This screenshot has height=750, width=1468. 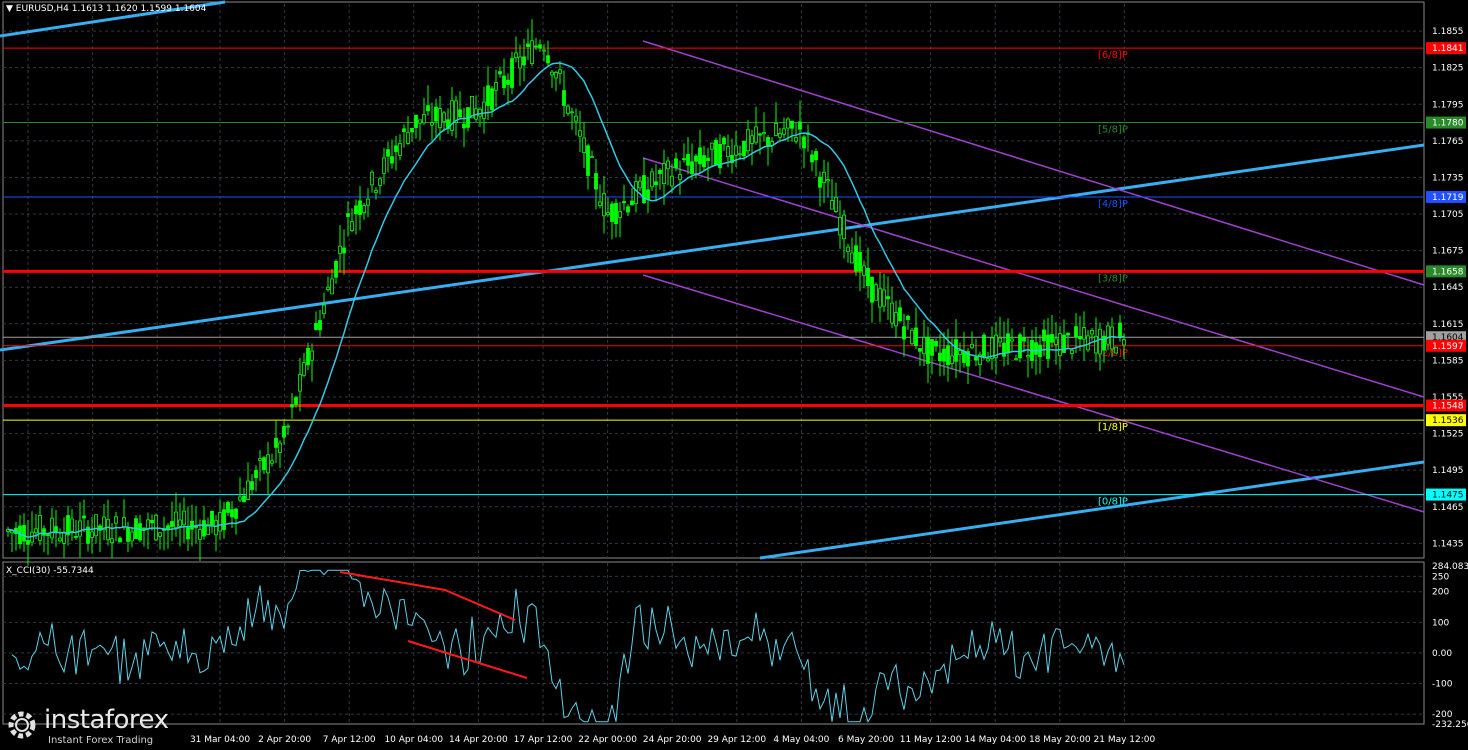 I want to click on murrey-label: [1/8]P, so click(x=1113, y=427).